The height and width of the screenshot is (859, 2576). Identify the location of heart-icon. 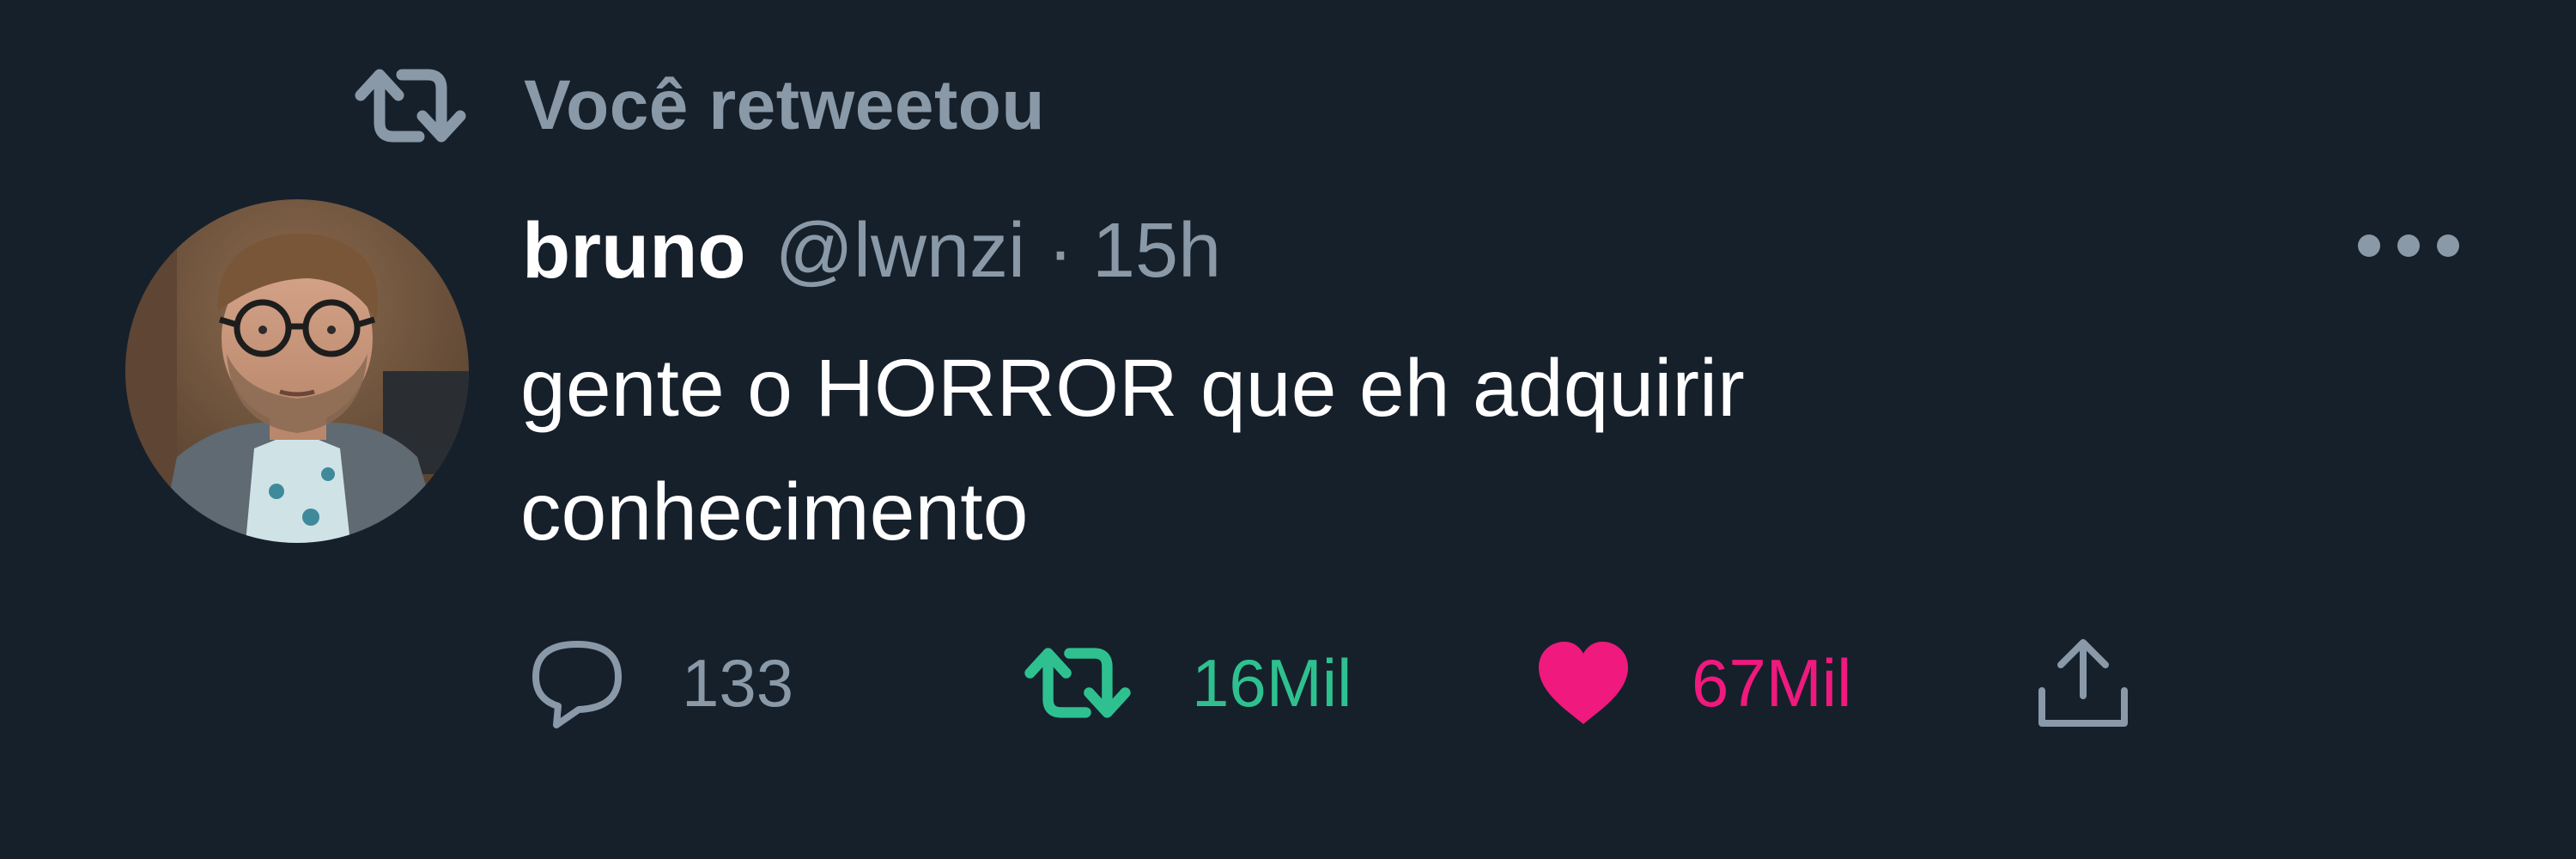
(1583, 683).